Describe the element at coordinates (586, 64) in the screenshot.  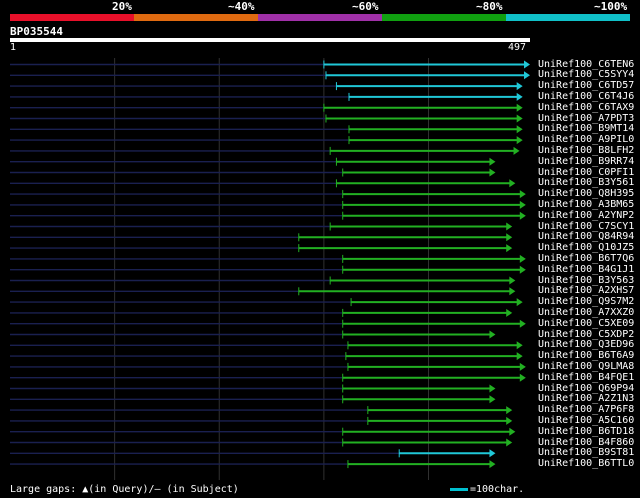
I see `hit-label: UniRef100_C6TEN6` at that location.